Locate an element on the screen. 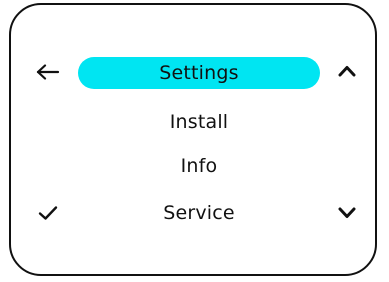 This screenshot has height=282, width=389. menu-item-install: Install is located at coordinates (199, 122).